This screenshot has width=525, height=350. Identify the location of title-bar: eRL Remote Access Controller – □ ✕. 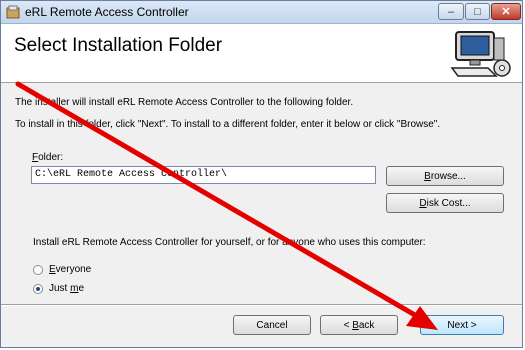
(261, 12).